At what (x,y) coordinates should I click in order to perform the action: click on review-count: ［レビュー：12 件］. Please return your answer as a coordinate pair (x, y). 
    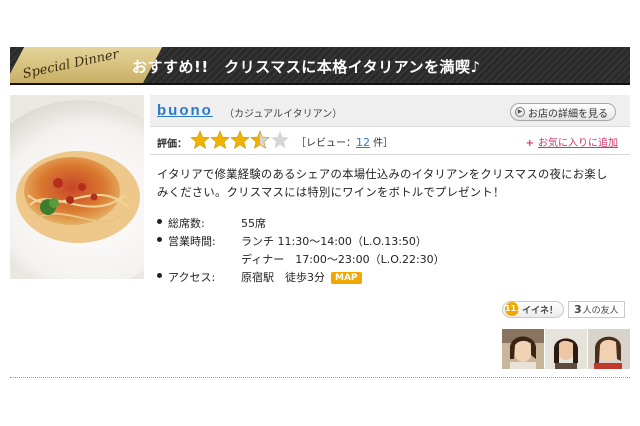
    Looking at the image, I should click on (344, 141).